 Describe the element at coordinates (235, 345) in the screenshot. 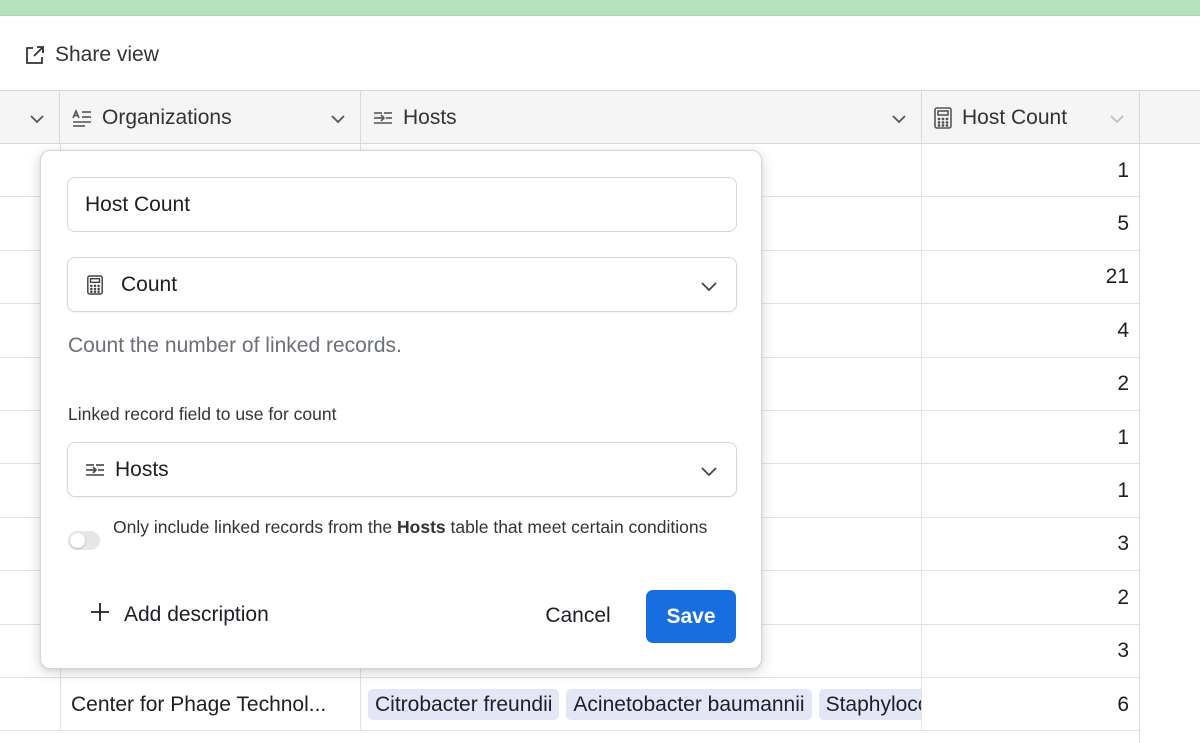

I see `field-type-description: Count the number of linked records.` at that location.